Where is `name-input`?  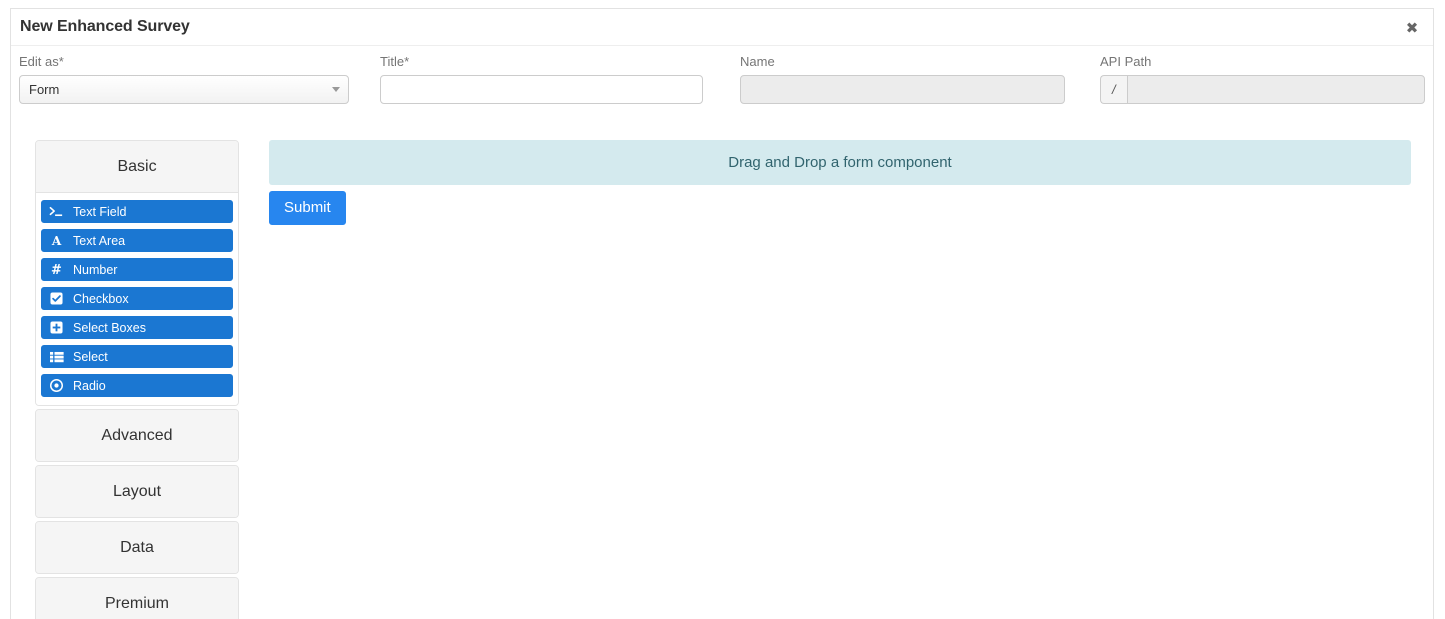 name-input is located at coordinates (902, 89).